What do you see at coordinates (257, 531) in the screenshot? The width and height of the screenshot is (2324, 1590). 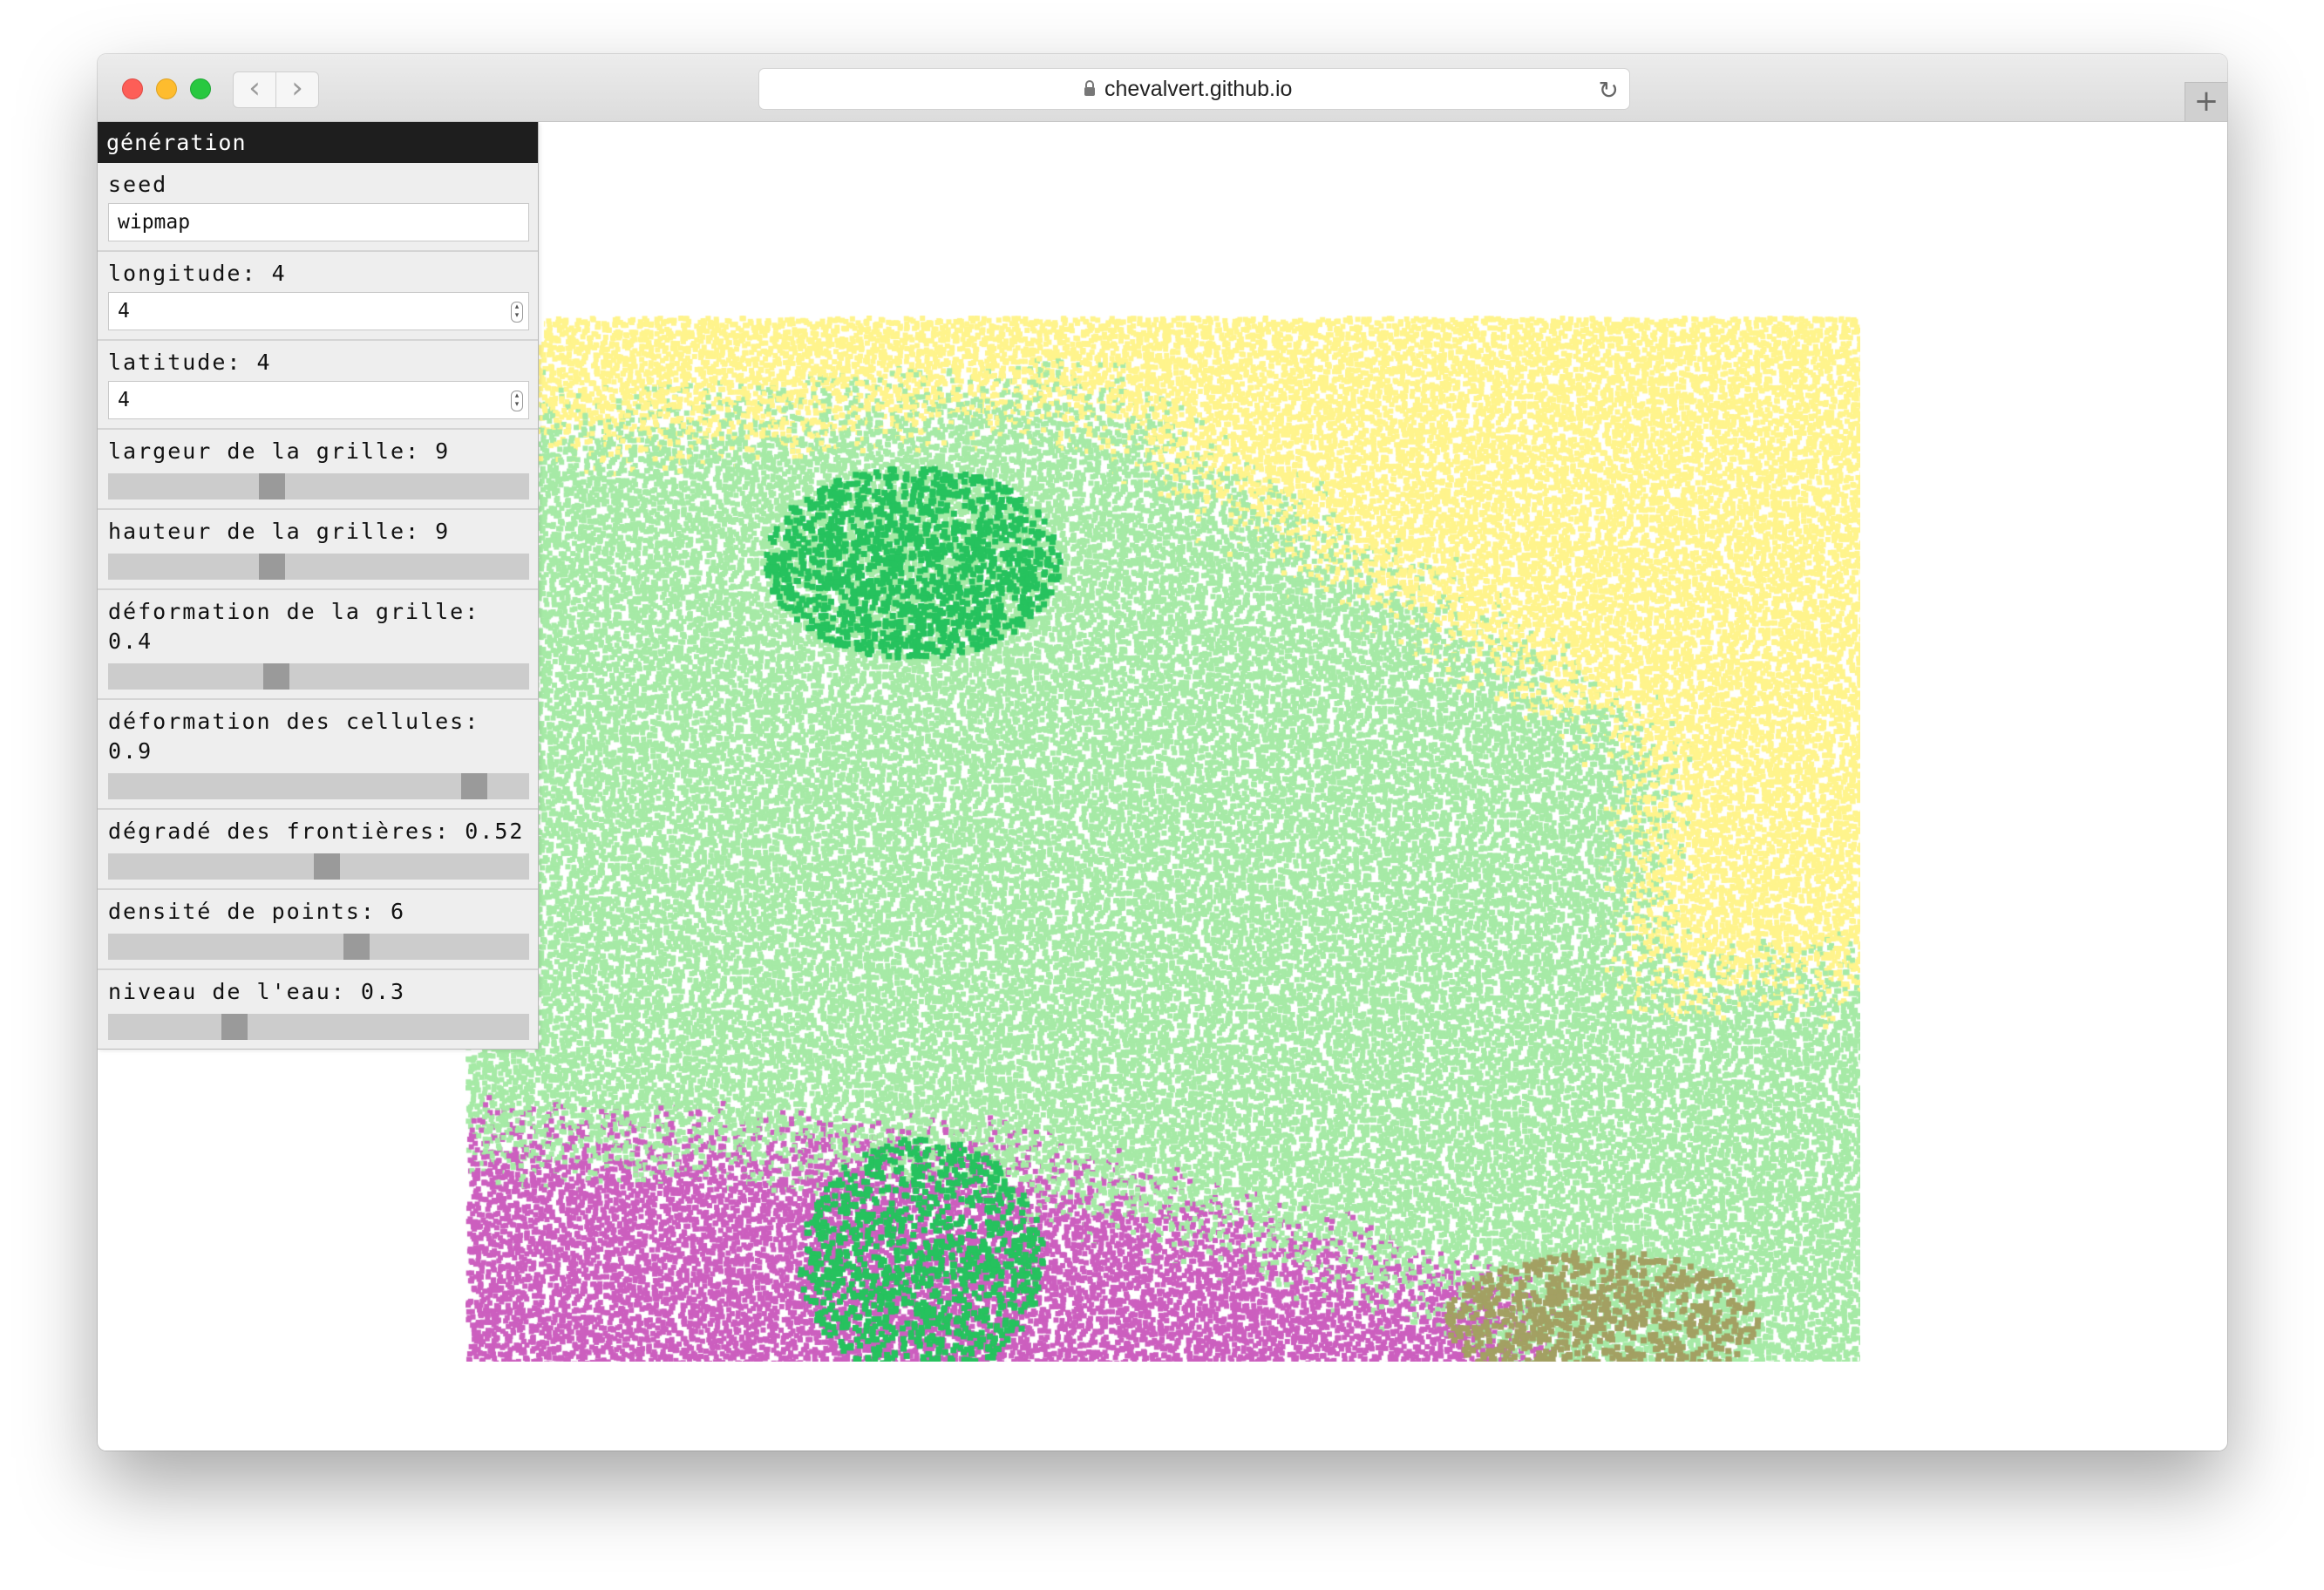 I see `slider-label-text: hauteur de la grille` at bounding box center [257, 531].